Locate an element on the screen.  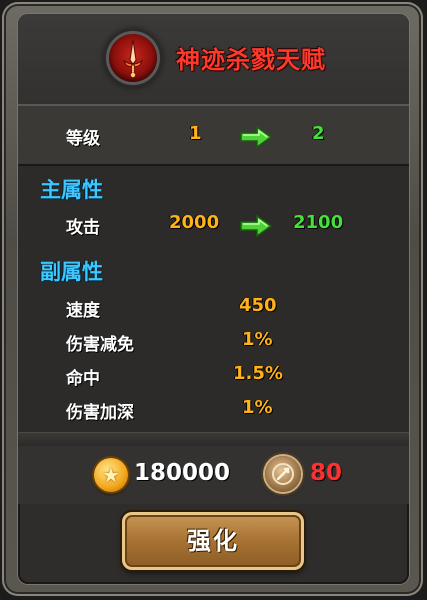
sword-emblem-icon is located at coordinates (133, 58).